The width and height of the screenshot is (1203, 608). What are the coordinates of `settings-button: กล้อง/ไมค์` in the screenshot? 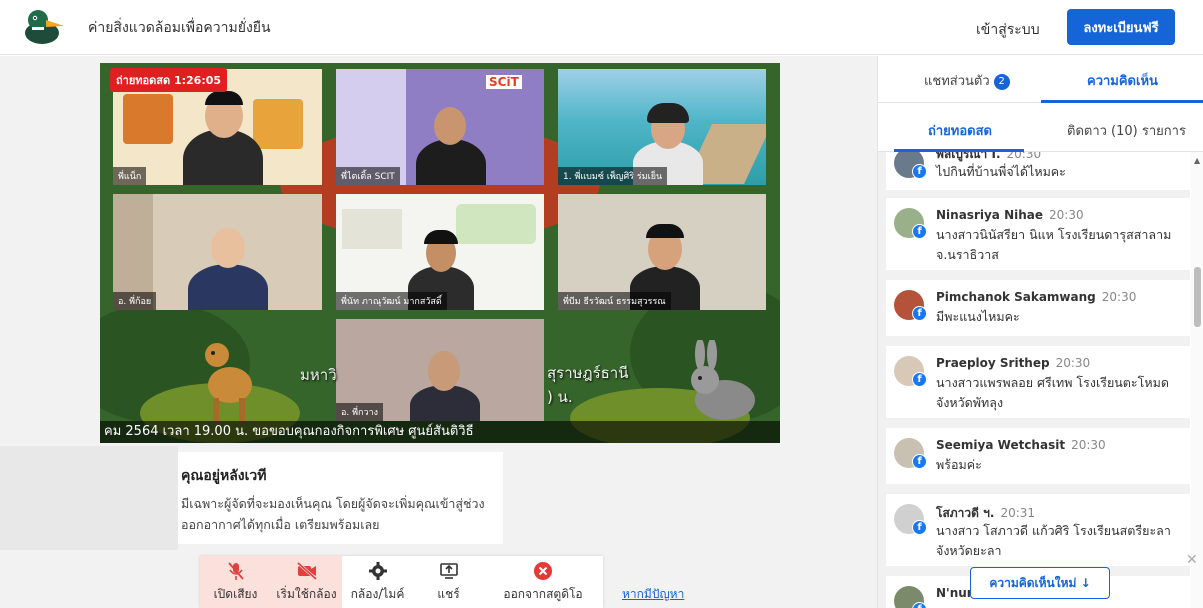 It's located at (377, 582).